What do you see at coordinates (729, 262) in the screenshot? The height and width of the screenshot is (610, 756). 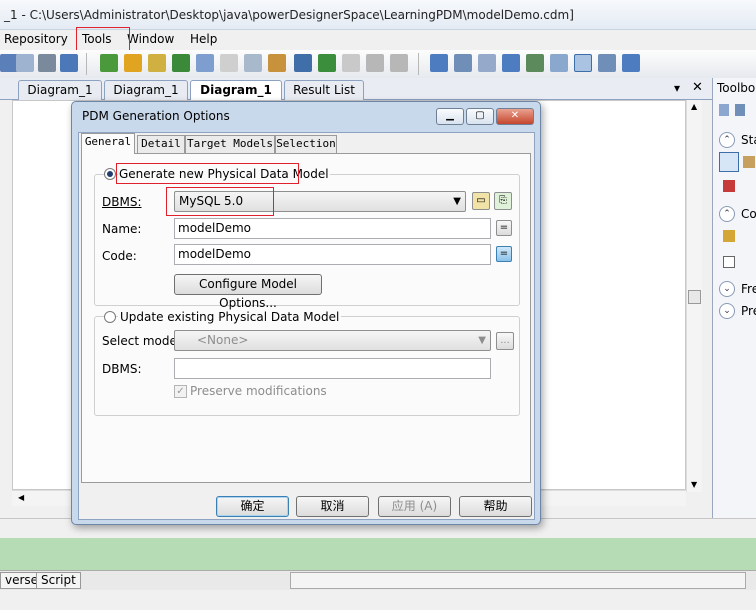 I see `file-icon` at bounding box center [729, 262].